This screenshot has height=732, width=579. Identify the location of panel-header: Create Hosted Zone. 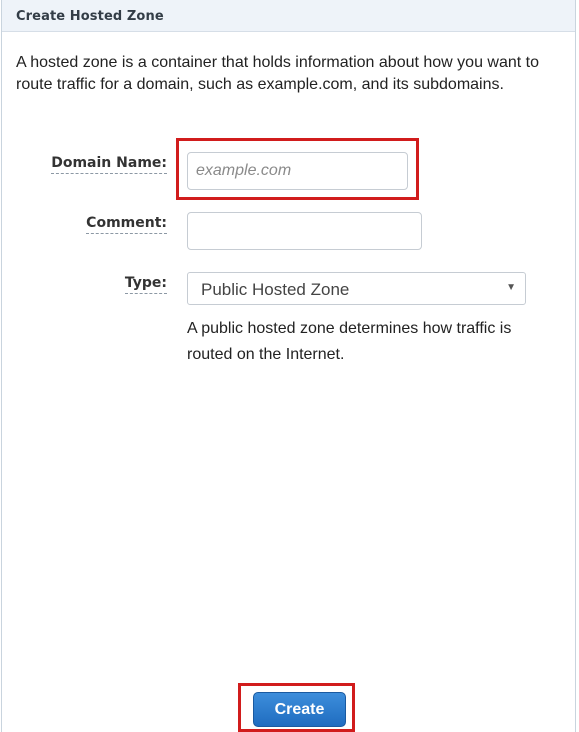
(288, 16).